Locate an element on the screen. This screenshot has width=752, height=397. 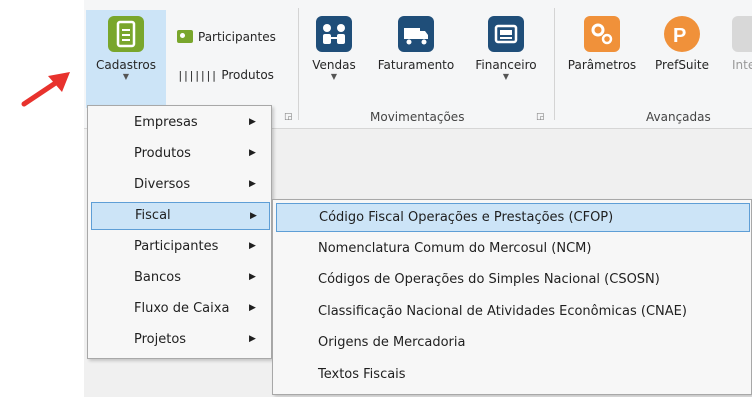
prefsuite-label: PrefSuite is located at coordinates (682, 65).